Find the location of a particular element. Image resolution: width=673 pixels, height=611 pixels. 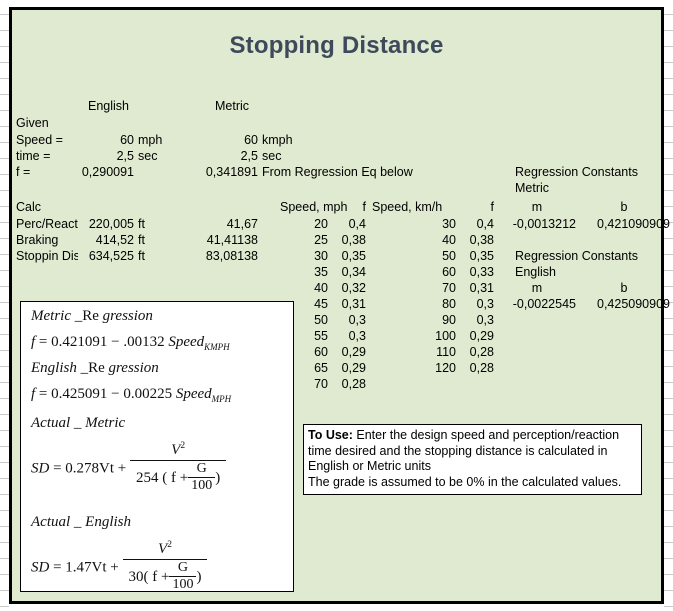

regression-english-header-m: m is located at coordinates (537, 288).